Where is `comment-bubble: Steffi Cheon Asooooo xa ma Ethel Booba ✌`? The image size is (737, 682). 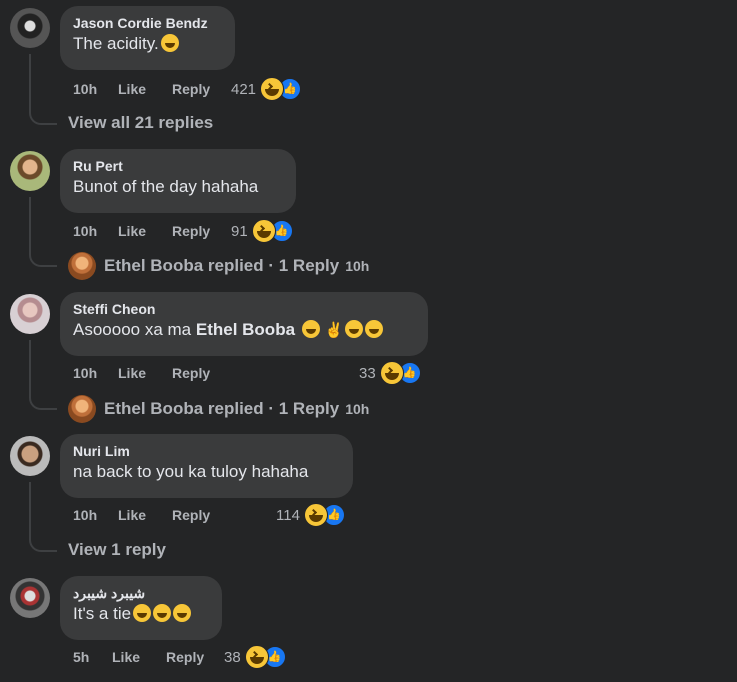
comment-bubble: Steffi Cheon Asooooo xa ma Ethel Booba ✌ is located at coordinates (244, 324).